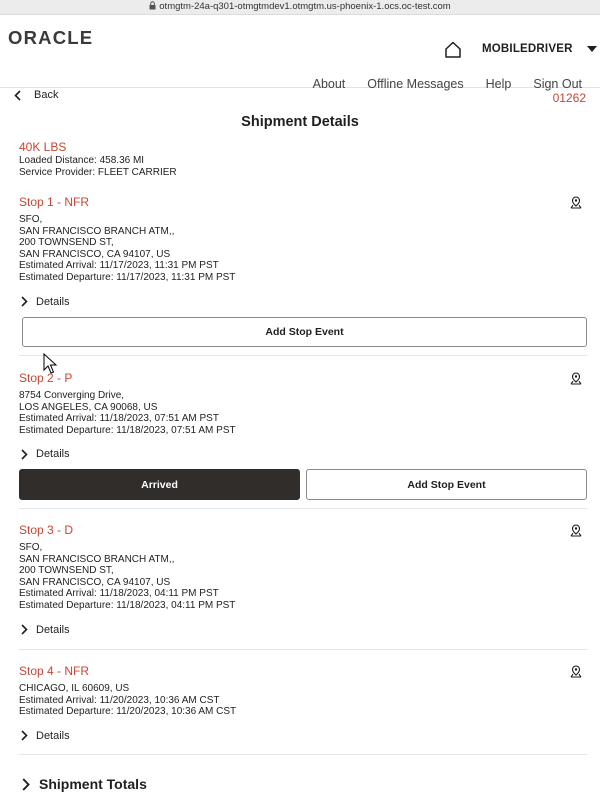  Describe the element at coordinates (46, 378) in the screenshot. I see `stop-title: Stop 2 - P` at that location.